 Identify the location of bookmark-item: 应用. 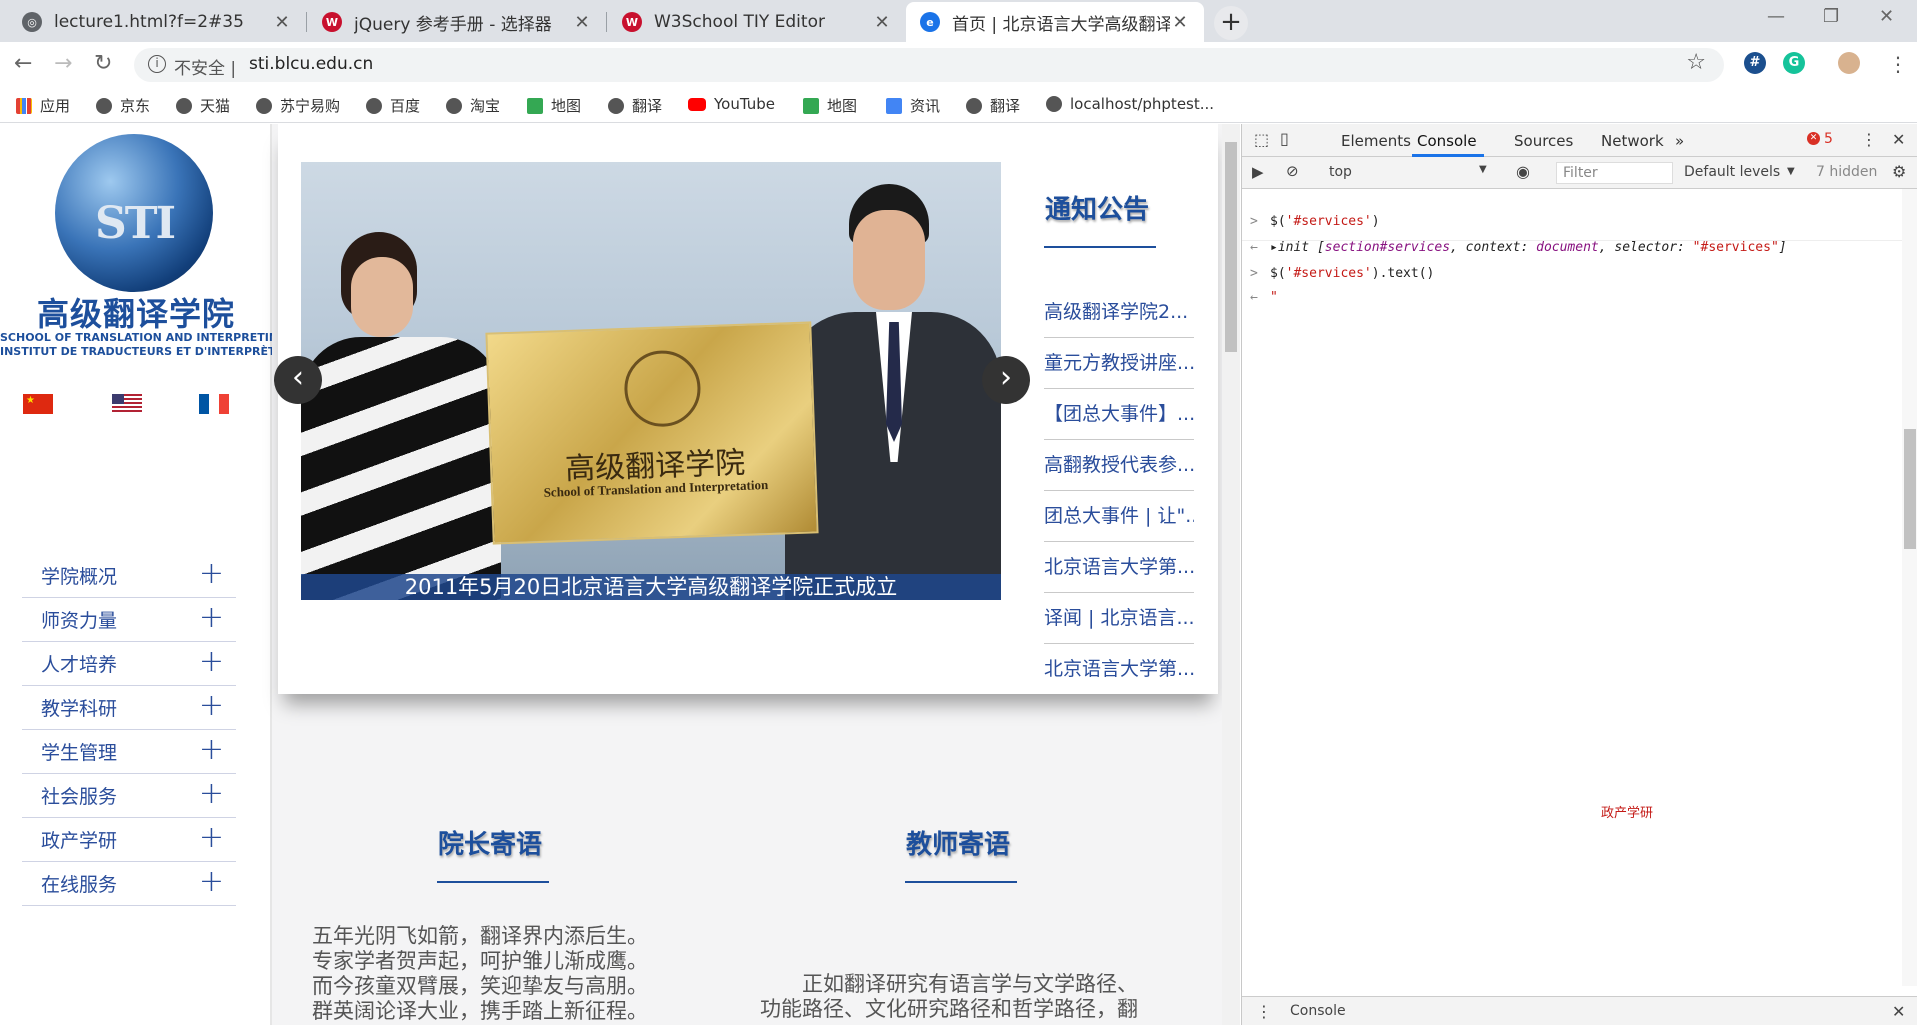
(43, 105).